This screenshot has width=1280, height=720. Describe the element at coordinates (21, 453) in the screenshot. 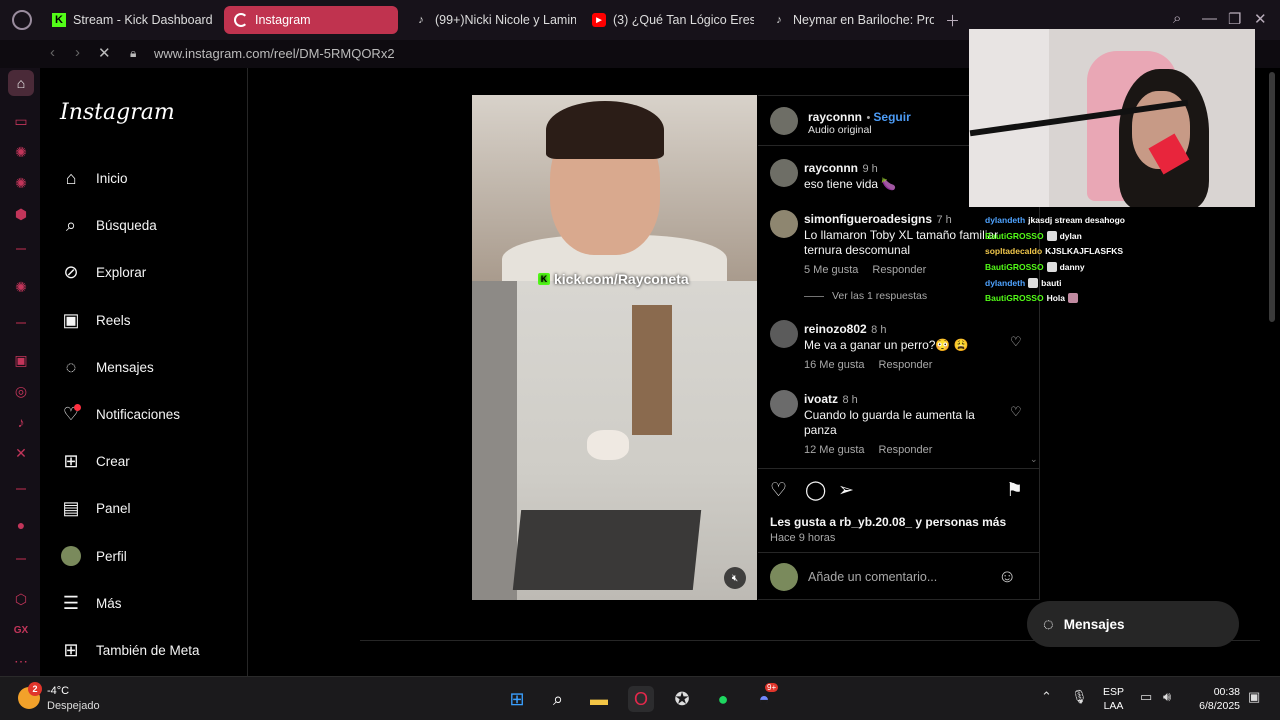

I see `x-icon: ✕` at that location.